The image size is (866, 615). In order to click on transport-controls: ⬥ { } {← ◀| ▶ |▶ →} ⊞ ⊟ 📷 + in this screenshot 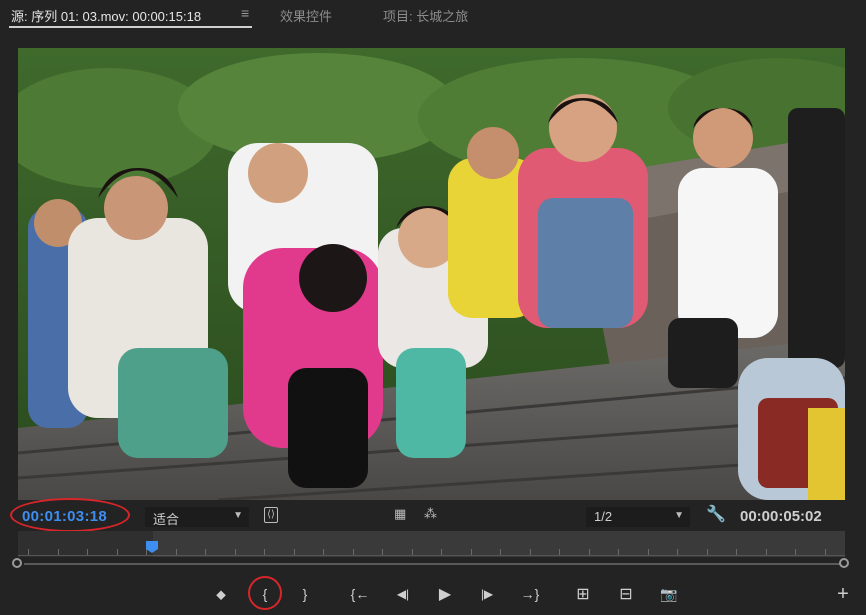, I will do `click(433, 594)`.